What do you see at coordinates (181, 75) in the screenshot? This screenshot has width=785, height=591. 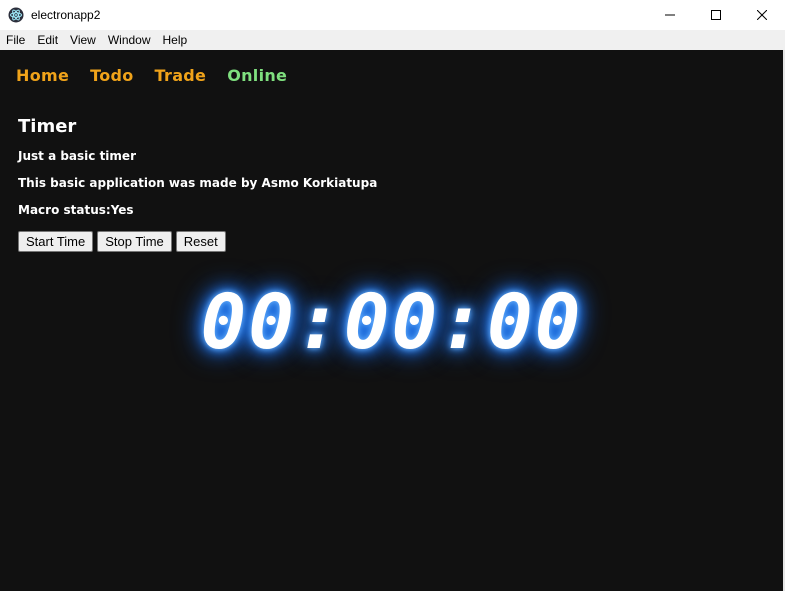 I see `nav-trade: Trade` at bounding box center [181, 75].